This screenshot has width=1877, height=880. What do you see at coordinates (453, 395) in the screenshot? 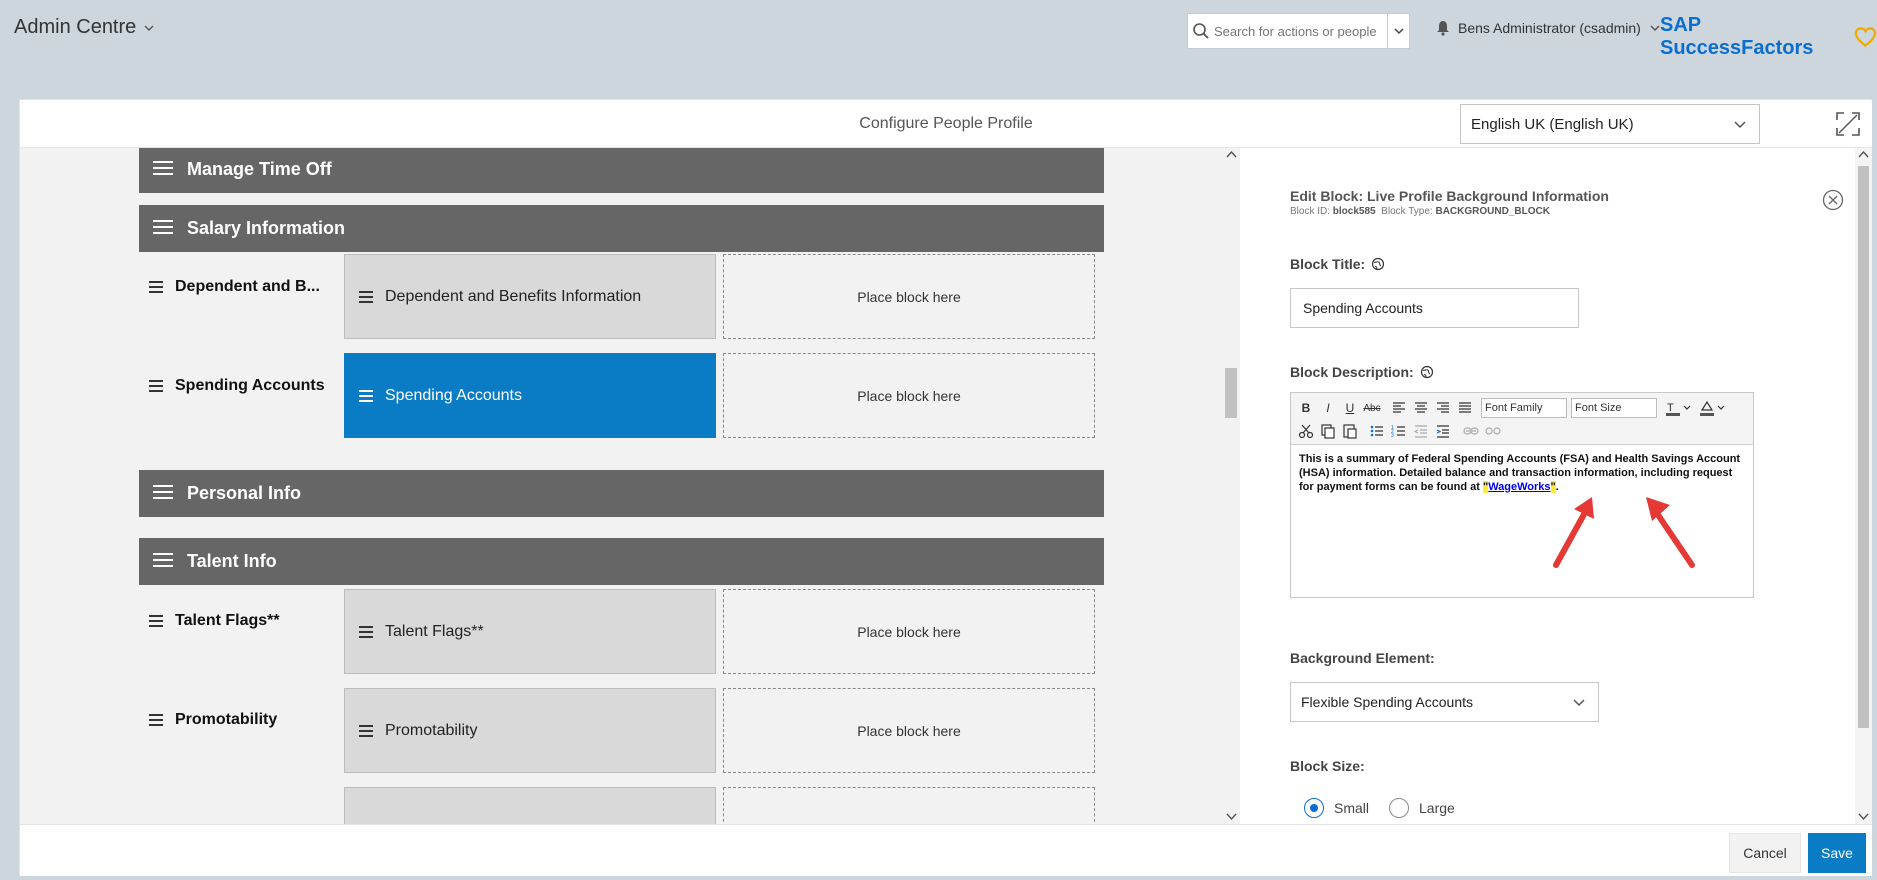
I see `block-label: Spending Accounts` at bounding box center [453, 395].